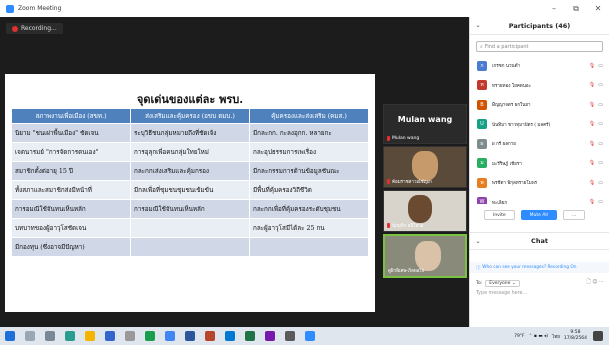 This screenshot has width=609, height=345. I want to click on zoom-taskbar-icon, so click(310, 336).